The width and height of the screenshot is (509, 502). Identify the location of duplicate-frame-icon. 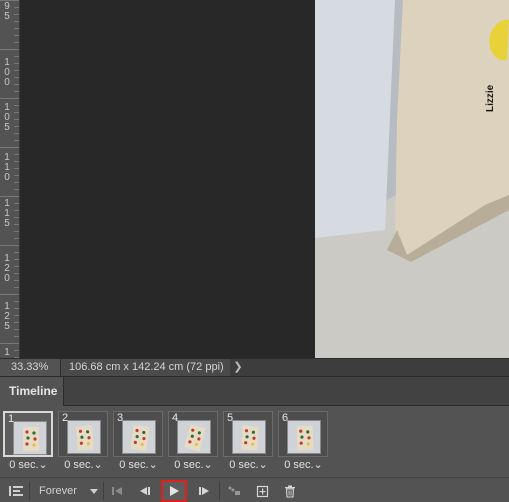
(262, 491).